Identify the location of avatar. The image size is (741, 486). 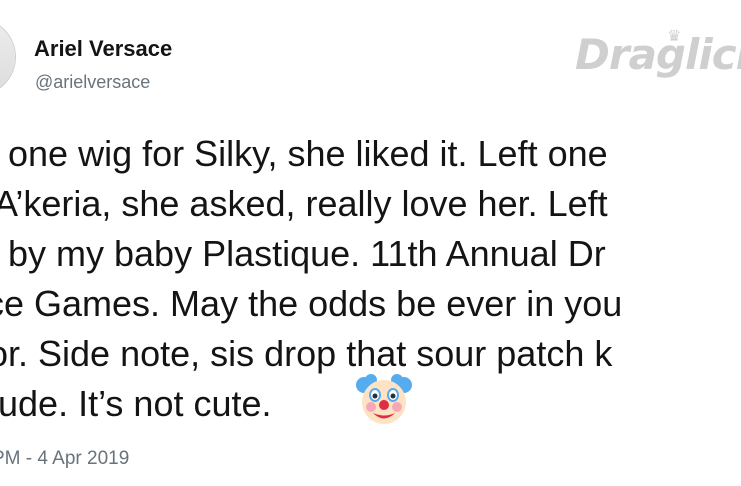
(8, 57).